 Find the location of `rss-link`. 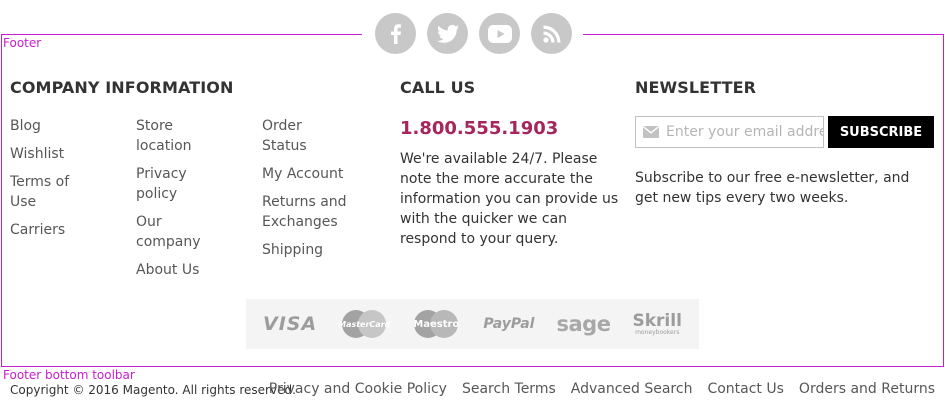

rss-link is located at coordinates (551, 33).